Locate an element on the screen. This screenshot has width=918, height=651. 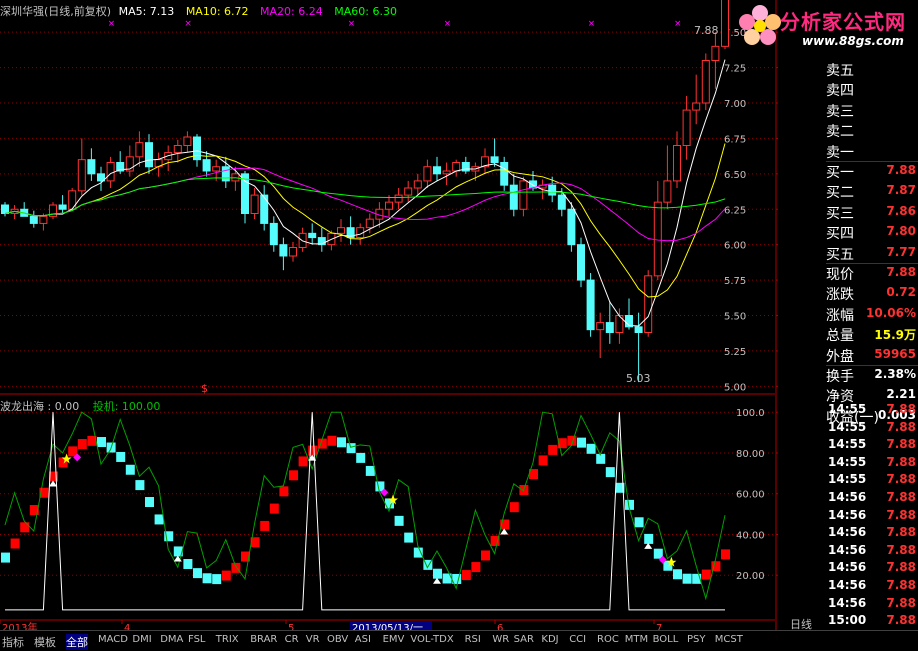
quote-row: 卖二 is located at coordinates (872, 132).